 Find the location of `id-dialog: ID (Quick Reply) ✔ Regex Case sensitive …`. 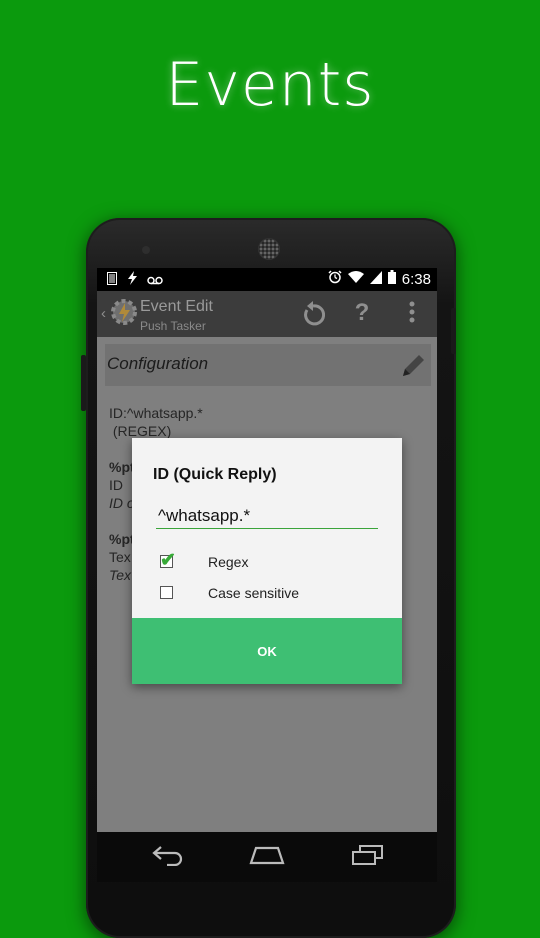

id-dialog: ID (Quick Reply) ✔ Regex Case sensitive … is located at coordinates (267, 561).